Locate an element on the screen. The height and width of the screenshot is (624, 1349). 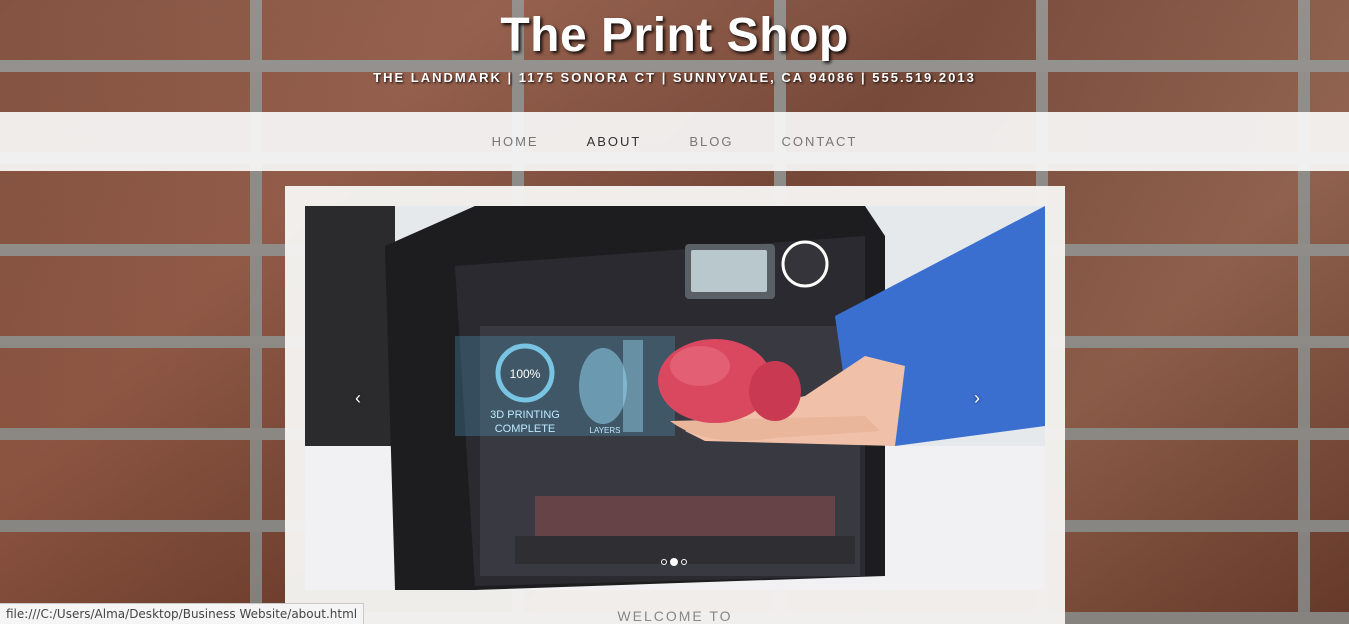
carousel-prev-icon: ‹ is located at coordinates (358, 398).